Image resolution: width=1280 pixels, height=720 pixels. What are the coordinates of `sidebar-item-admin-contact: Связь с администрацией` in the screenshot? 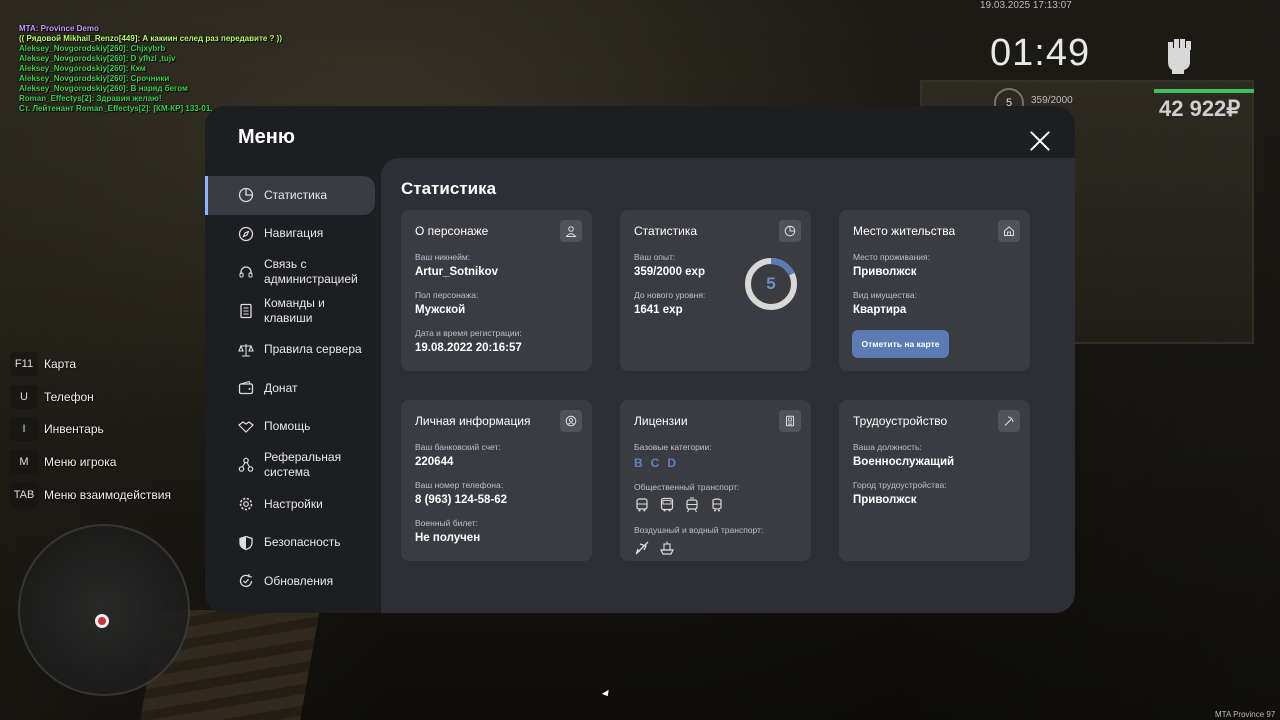 It's located at (293, 272).